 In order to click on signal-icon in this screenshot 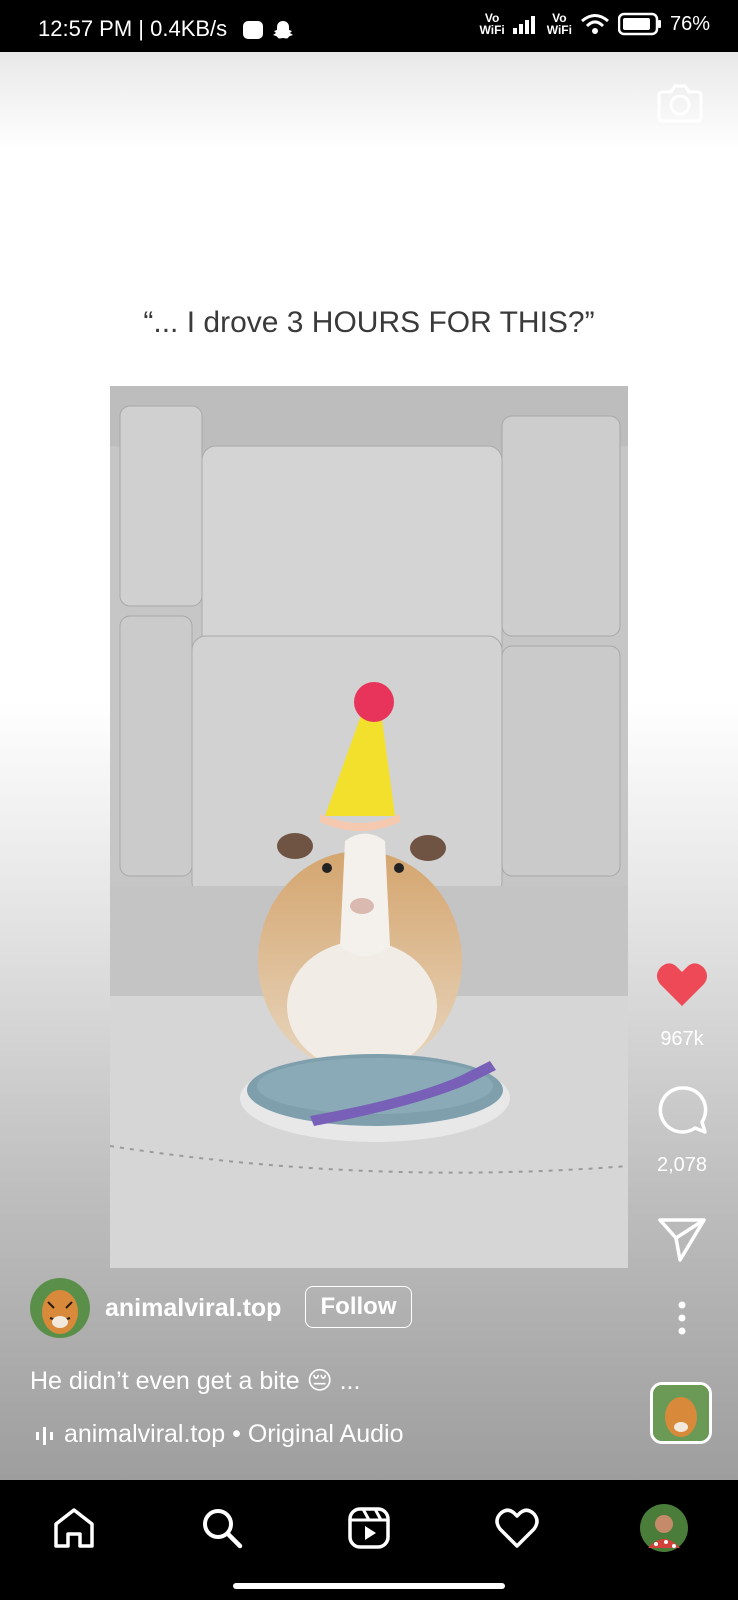, I will do `click(523, 25)`.